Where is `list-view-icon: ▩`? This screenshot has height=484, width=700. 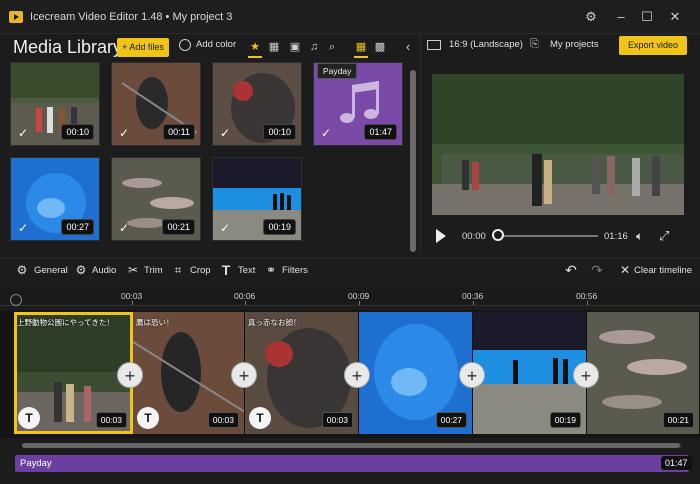 list-view-icon: ▩ is located at coordinates (380, 47).